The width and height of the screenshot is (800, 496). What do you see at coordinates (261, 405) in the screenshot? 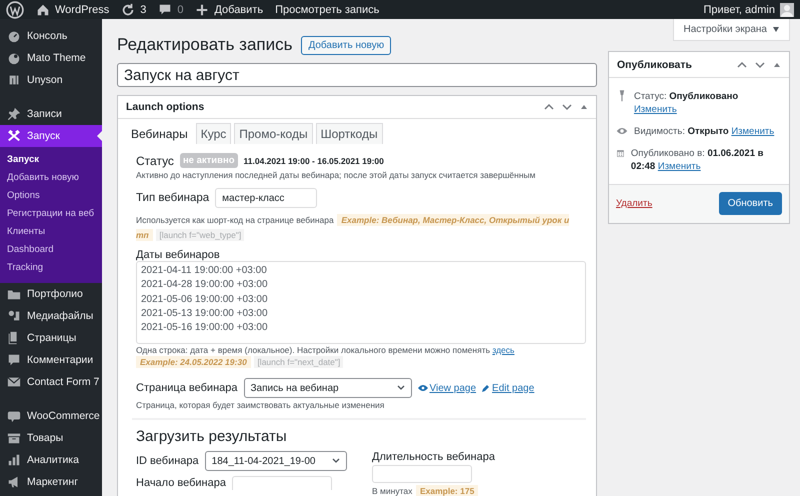
I see `help-text: Страница, которая будет заимствовать актуальные изменения` at bounding box center [261, 405].